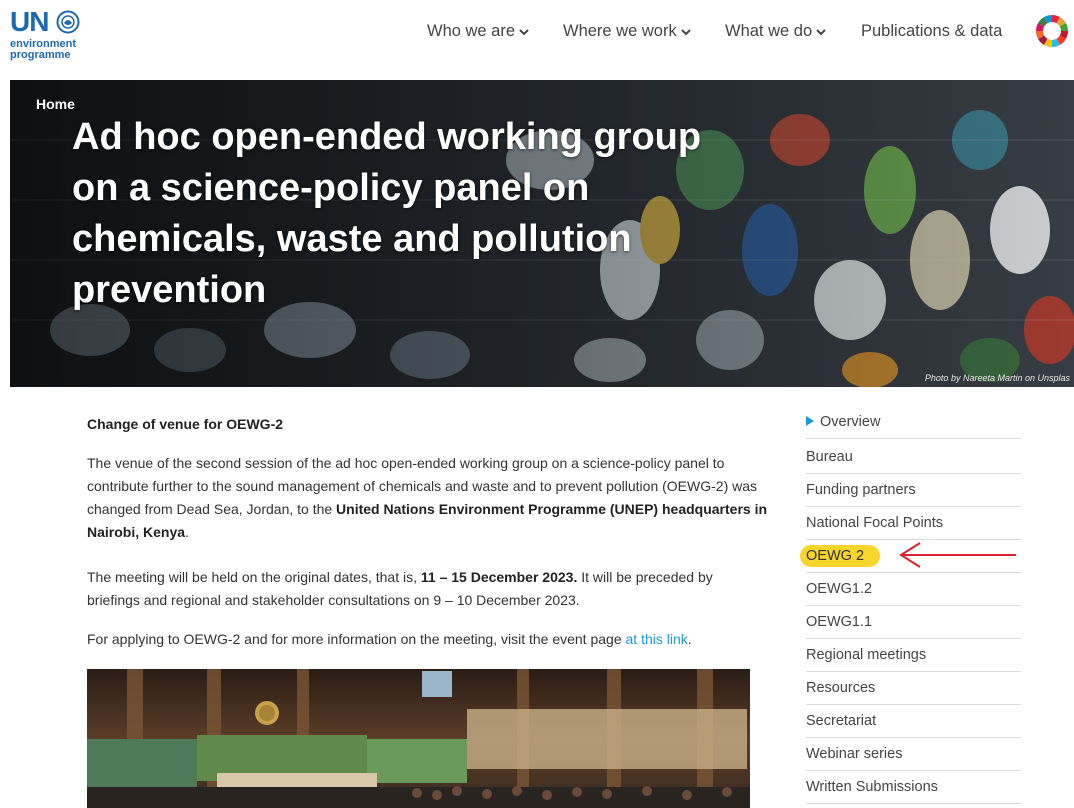 This screenshot has width=1074, height=808. I want to click on section-title: Change of venue for OEWG-2, so click(185, 424).